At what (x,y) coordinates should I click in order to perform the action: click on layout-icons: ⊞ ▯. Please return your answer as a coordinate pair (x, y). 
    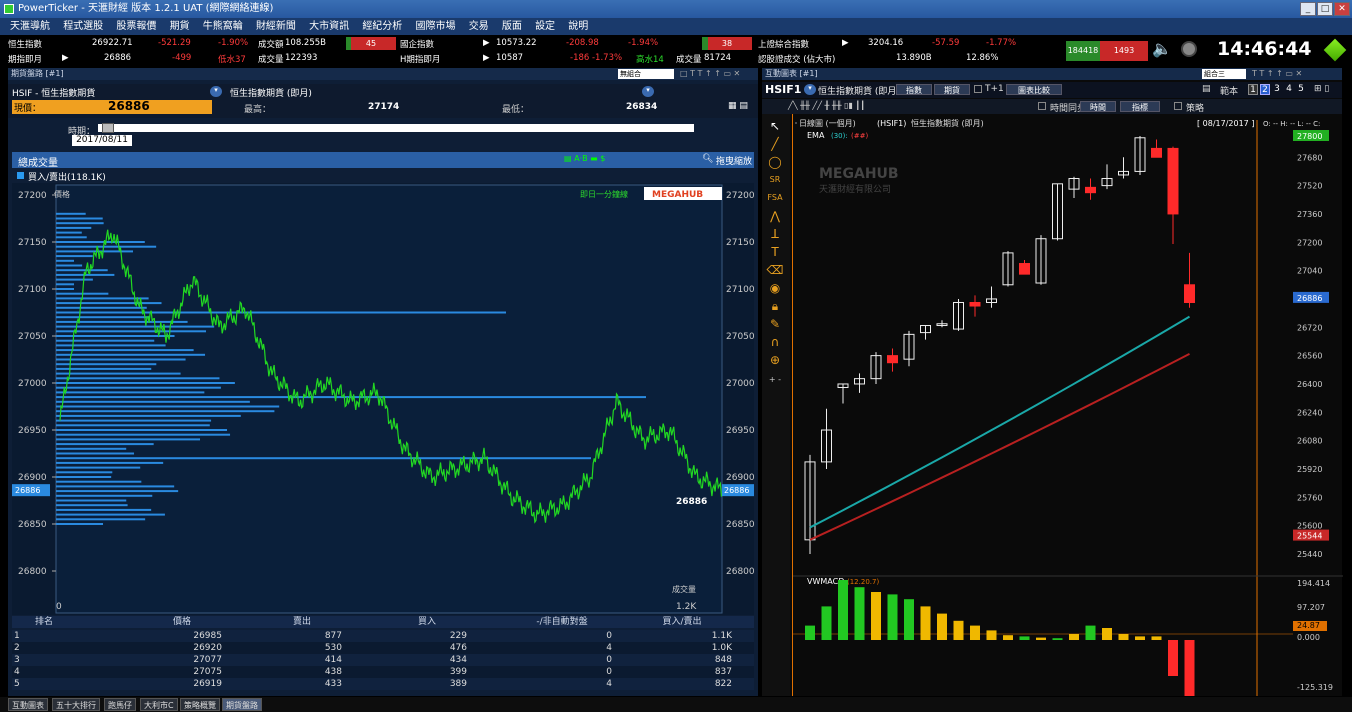
    Looking at the image, I should click on (1321, 89).